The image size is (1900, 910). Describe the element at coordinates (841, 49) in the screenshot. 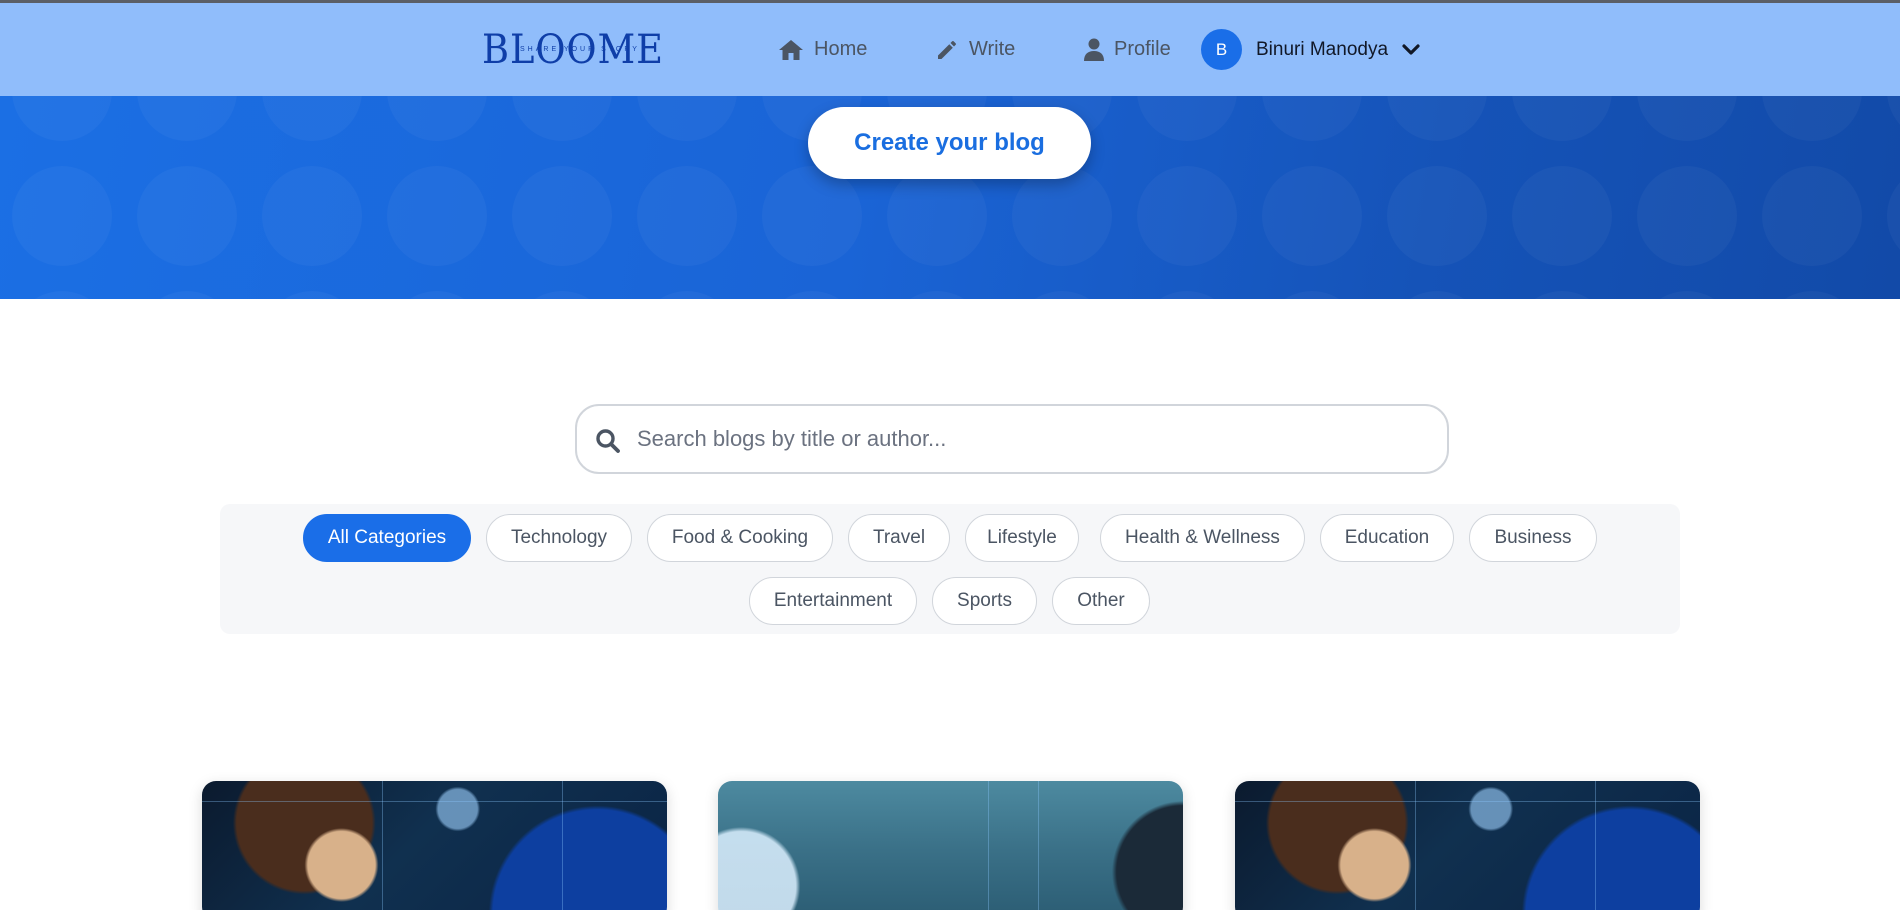

I see `nav-home-label: Home` at that location.